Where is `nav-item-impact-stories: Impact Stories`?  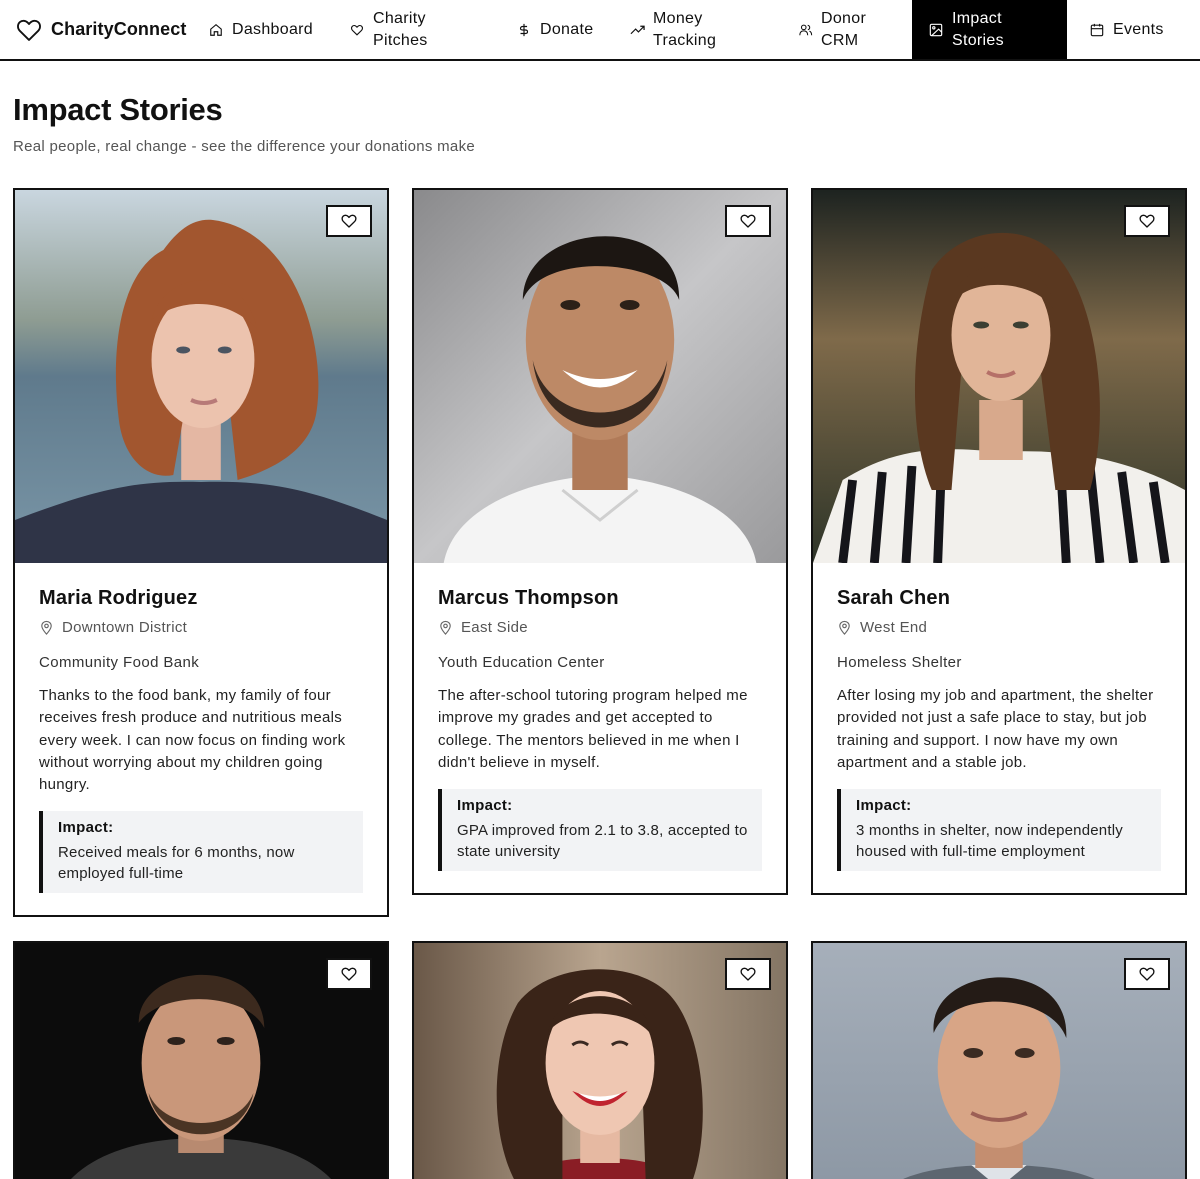
nav-item-impact-stories: Impact Stories is located at coordinates (989, 29).